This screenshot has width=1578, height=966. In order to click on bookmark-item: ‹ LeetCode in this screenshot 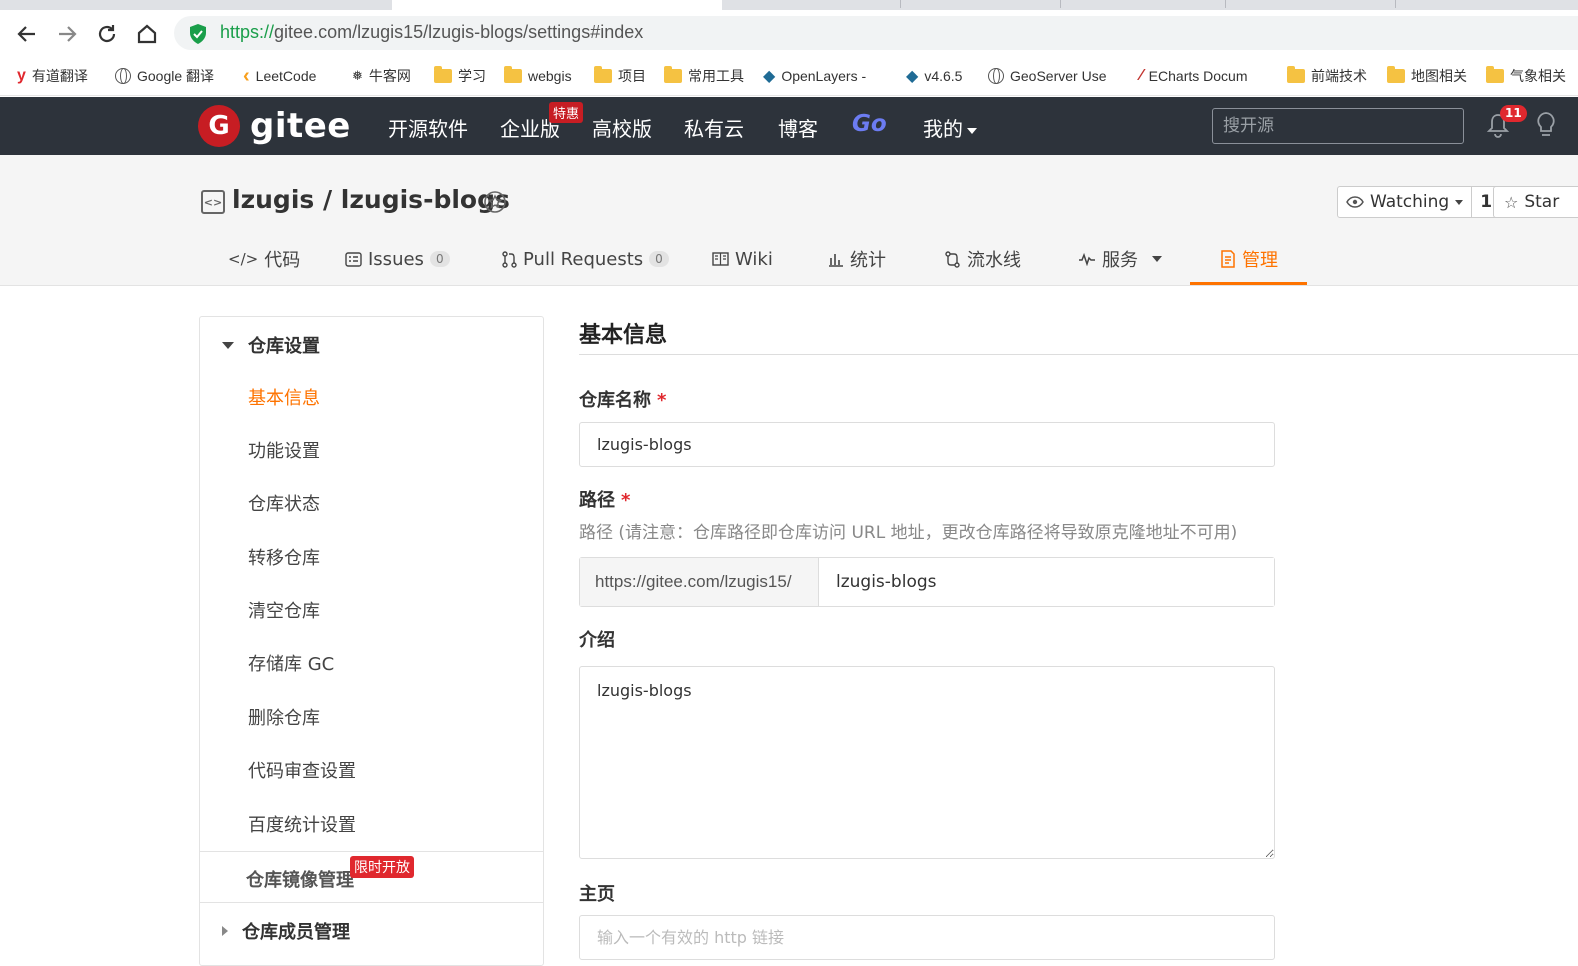, I will do `click(279, 76)`.